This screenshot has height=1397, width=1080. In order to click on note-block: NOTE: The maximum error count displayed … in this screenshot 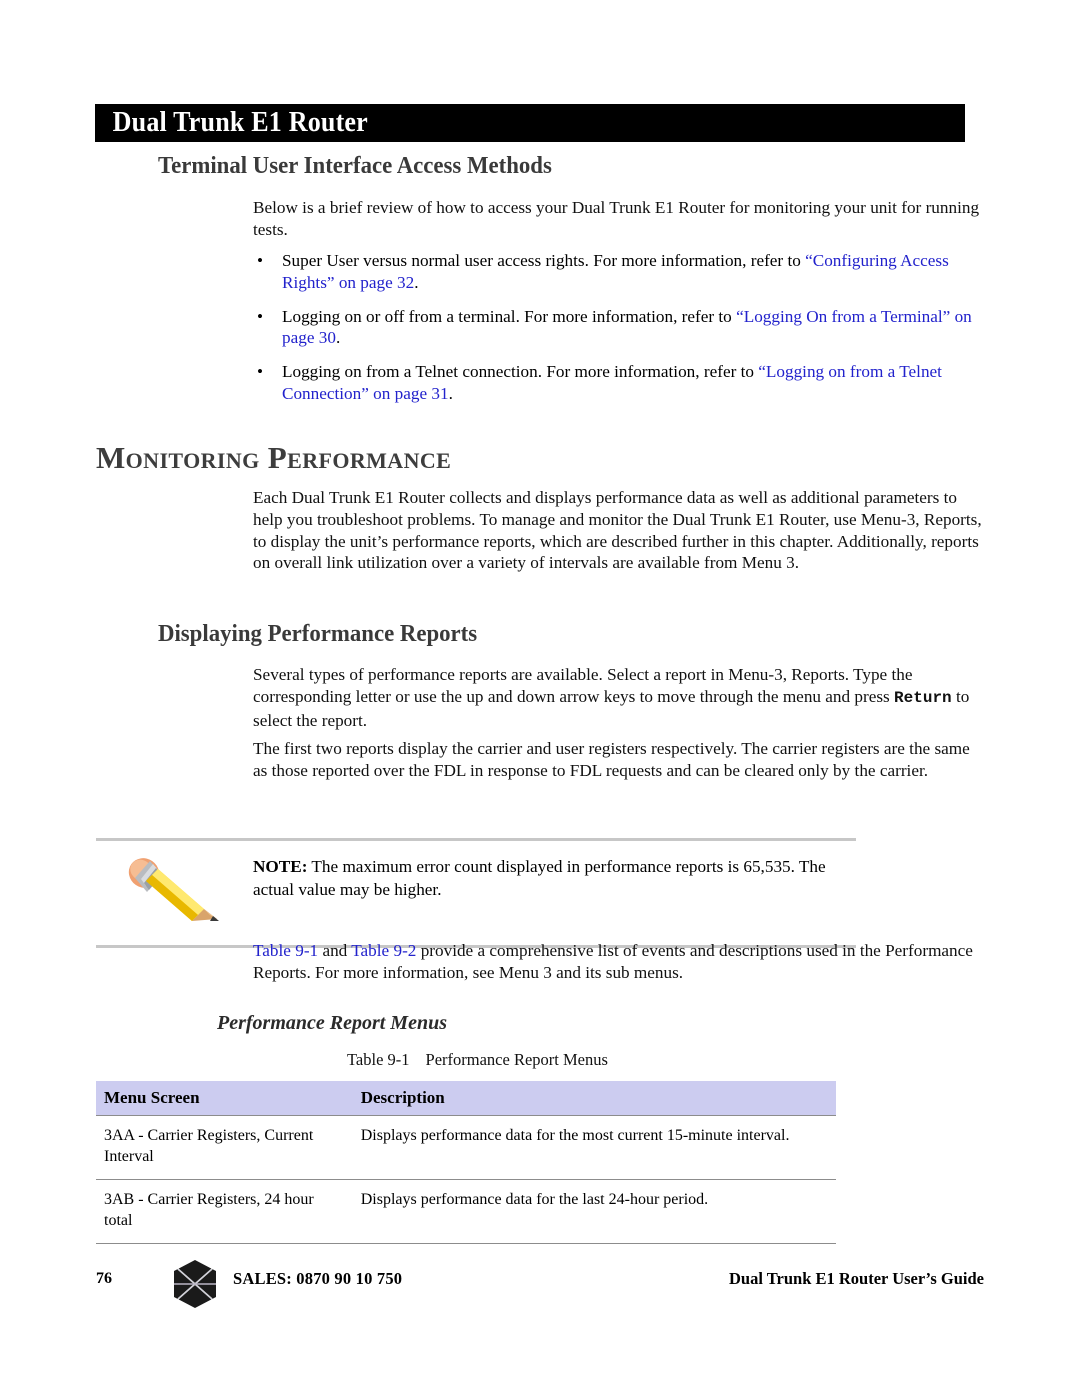, I will do `click(476, 893)`.